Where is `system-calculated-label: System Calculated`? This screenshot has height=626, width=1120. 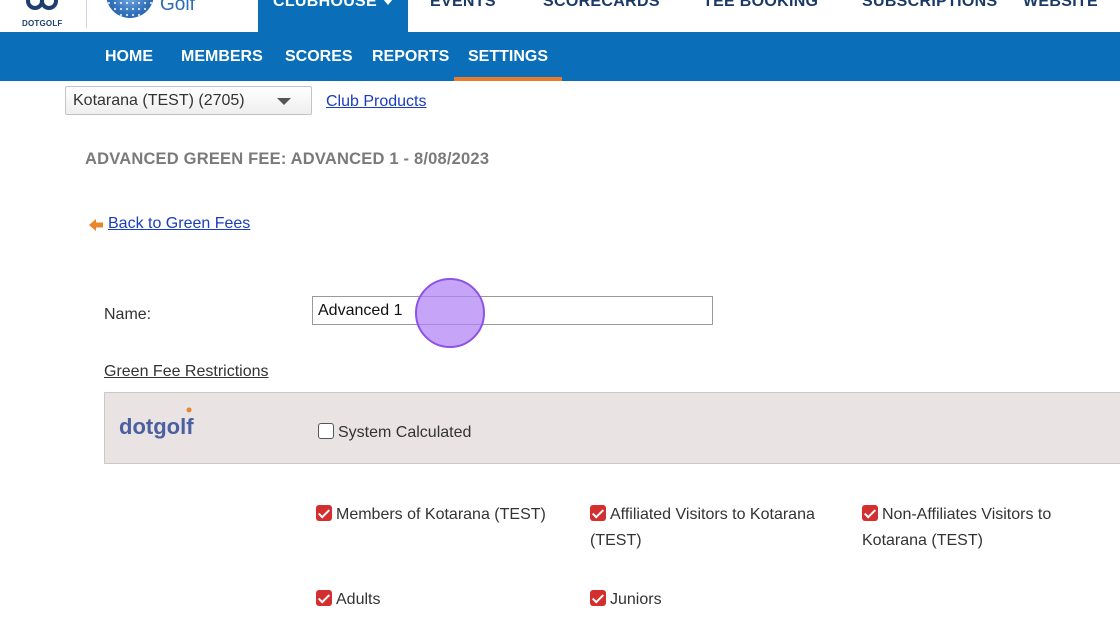 system-calculated-label: System Calculated is located at coordinates (405, 432).